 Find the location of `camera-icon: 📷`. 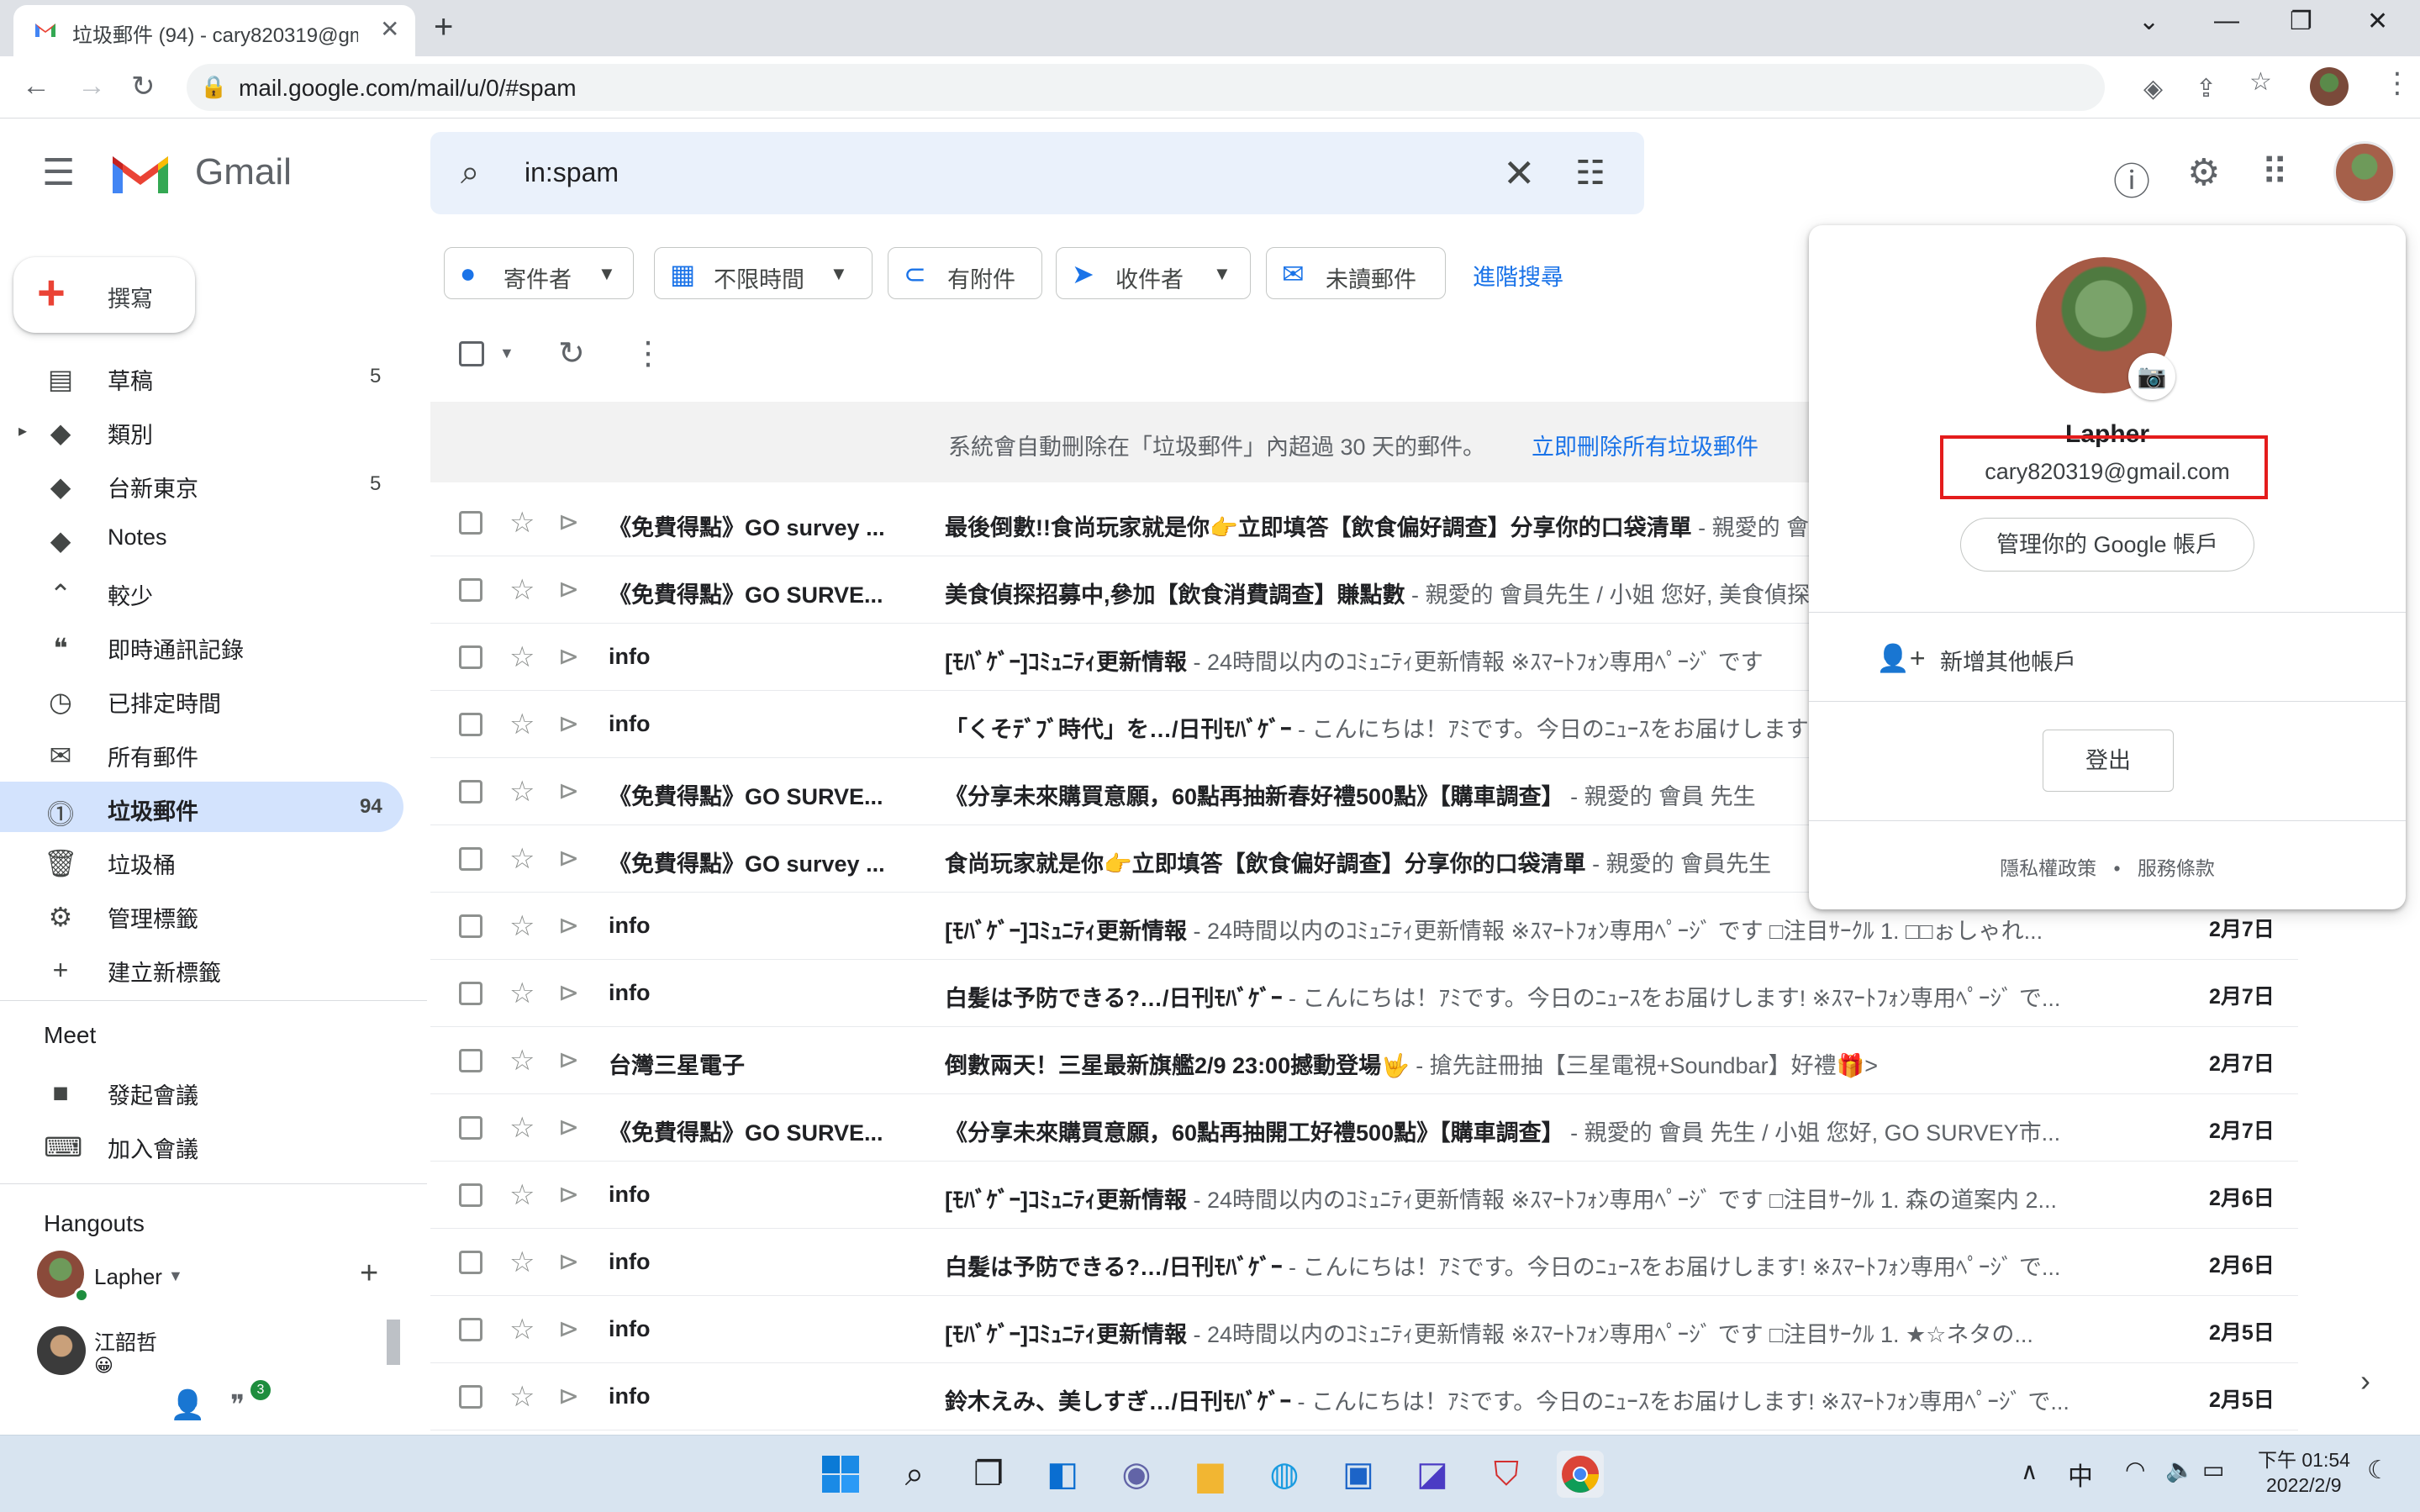

camera-icon: 📷 is located at coordinates (2151, 377).